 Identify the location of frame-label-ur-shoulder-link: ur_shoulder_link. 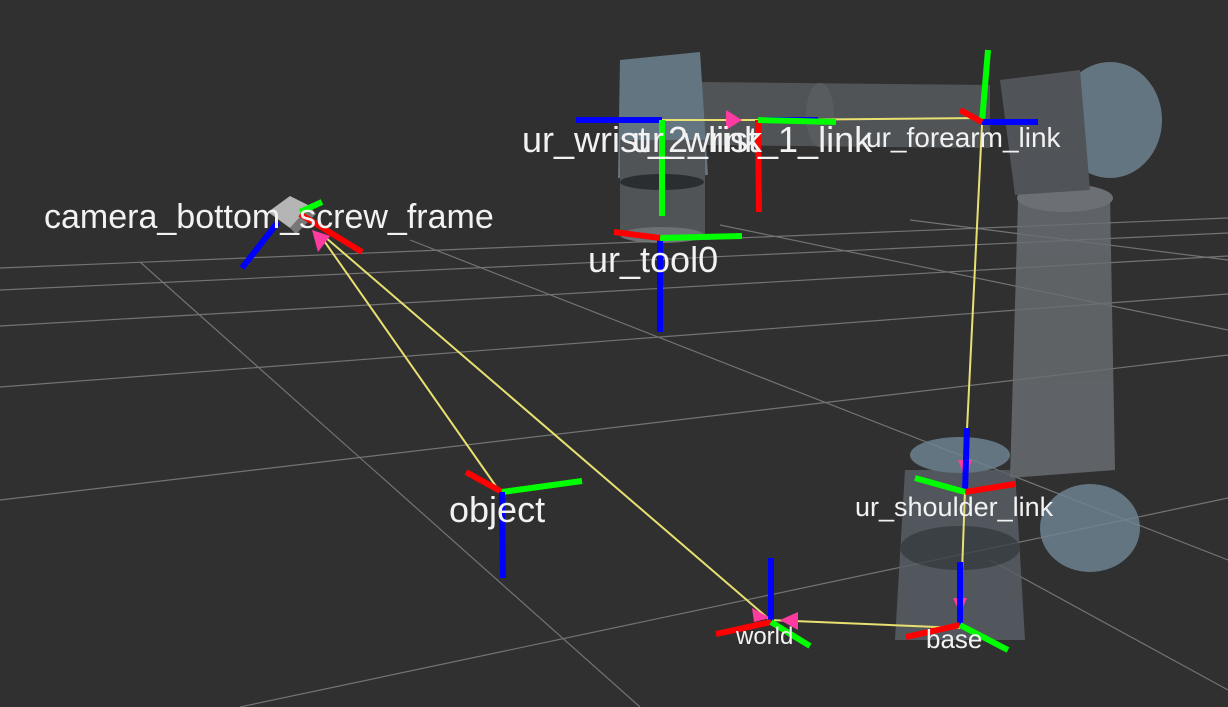
(954, 507).